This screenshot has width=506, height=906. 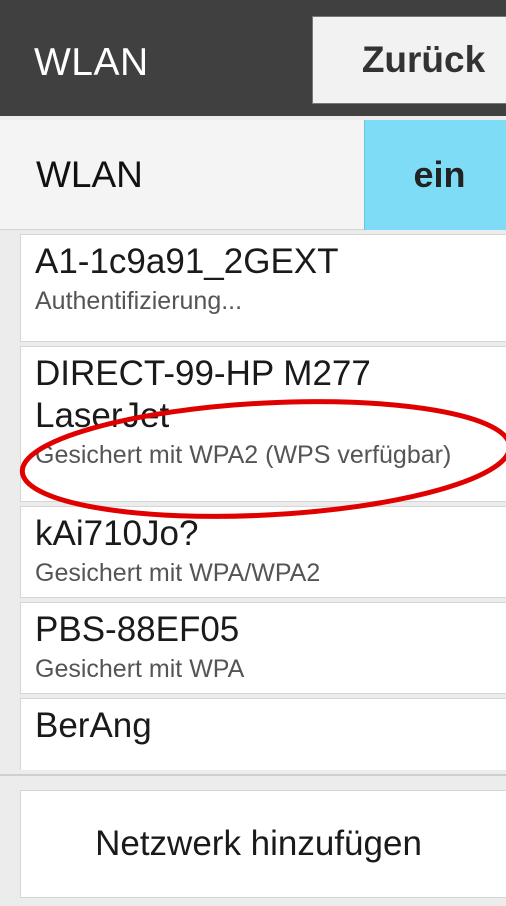 I want to click on network-name: A1-1c9a91_2GEXT, so click(x=187, y=261).